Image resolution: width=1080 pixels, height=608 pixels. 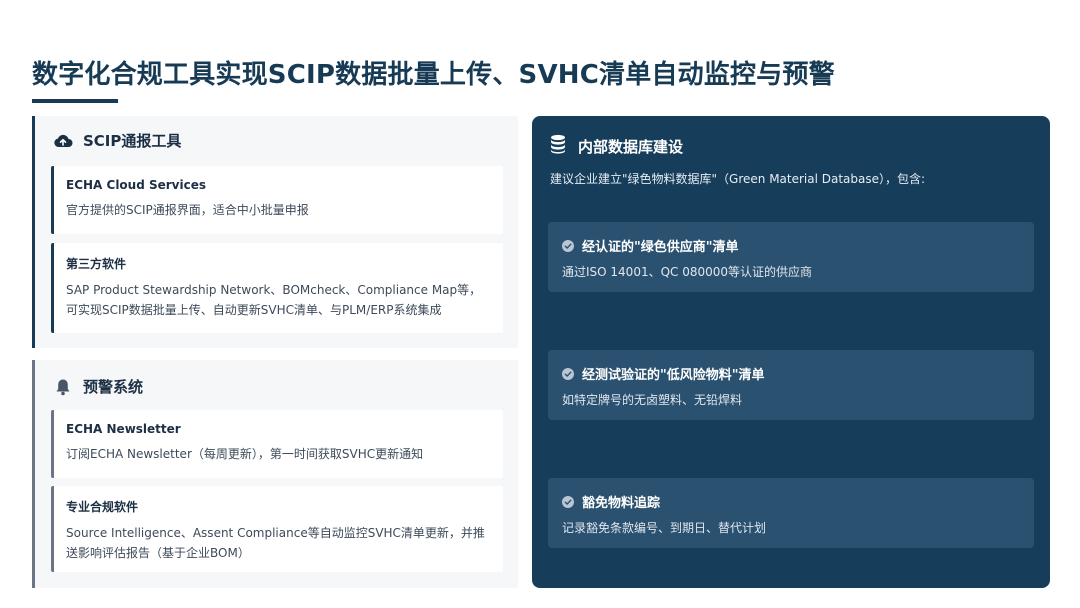 I want to click on card-title: 专业合规软件, so click(x=102, y=507).